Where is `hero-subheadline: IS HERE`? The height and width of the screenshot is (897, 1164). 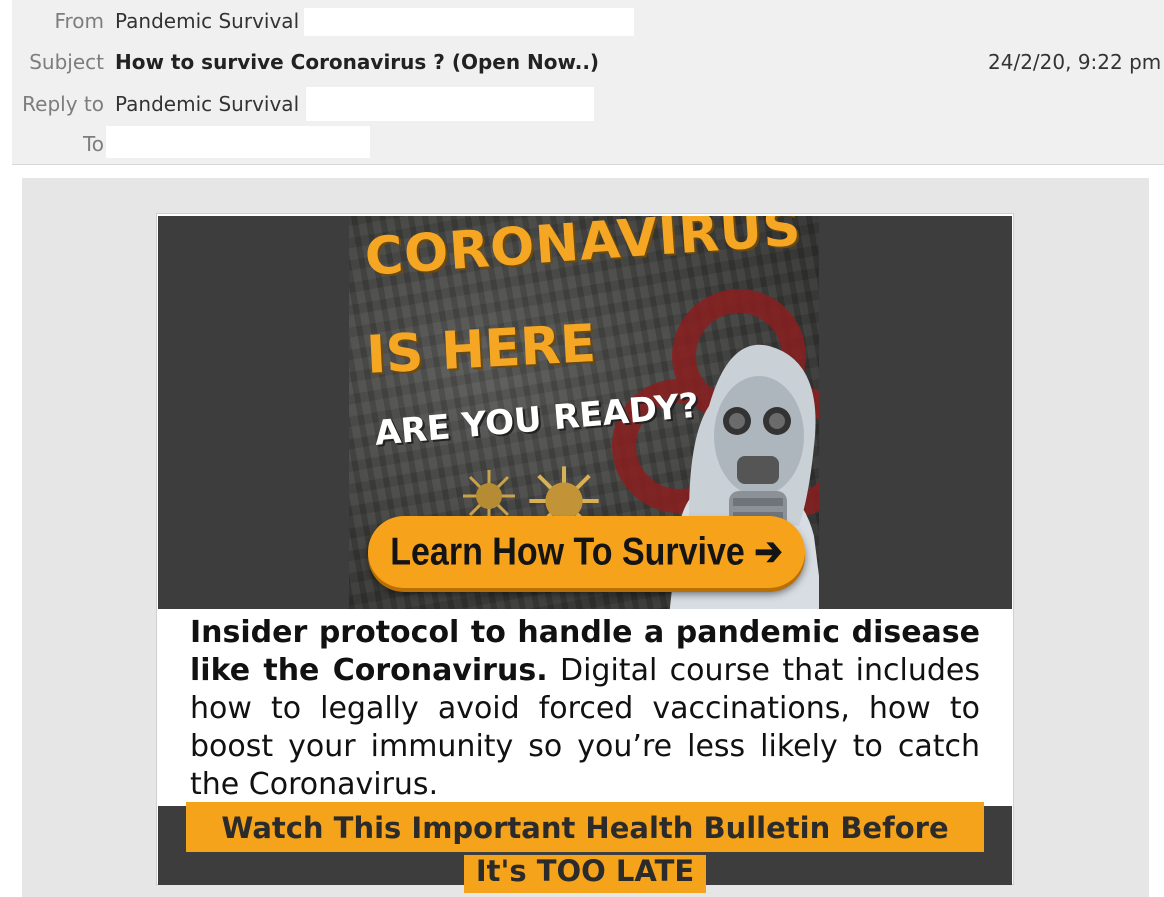 hero-subheadline: IS HERE is located at coordinates (481, 349).